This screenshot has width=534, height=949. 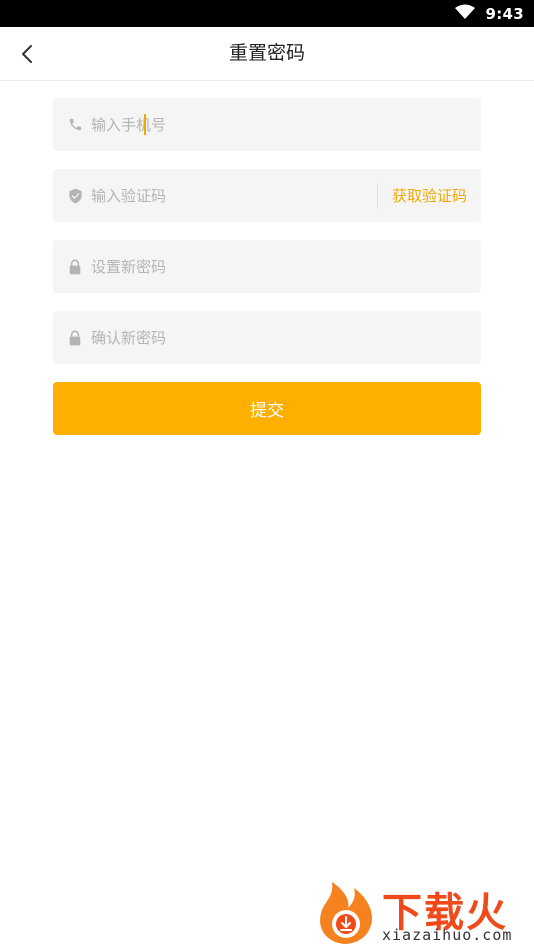 I want to click on submit-button: 提交, so click(x=267, y=408).